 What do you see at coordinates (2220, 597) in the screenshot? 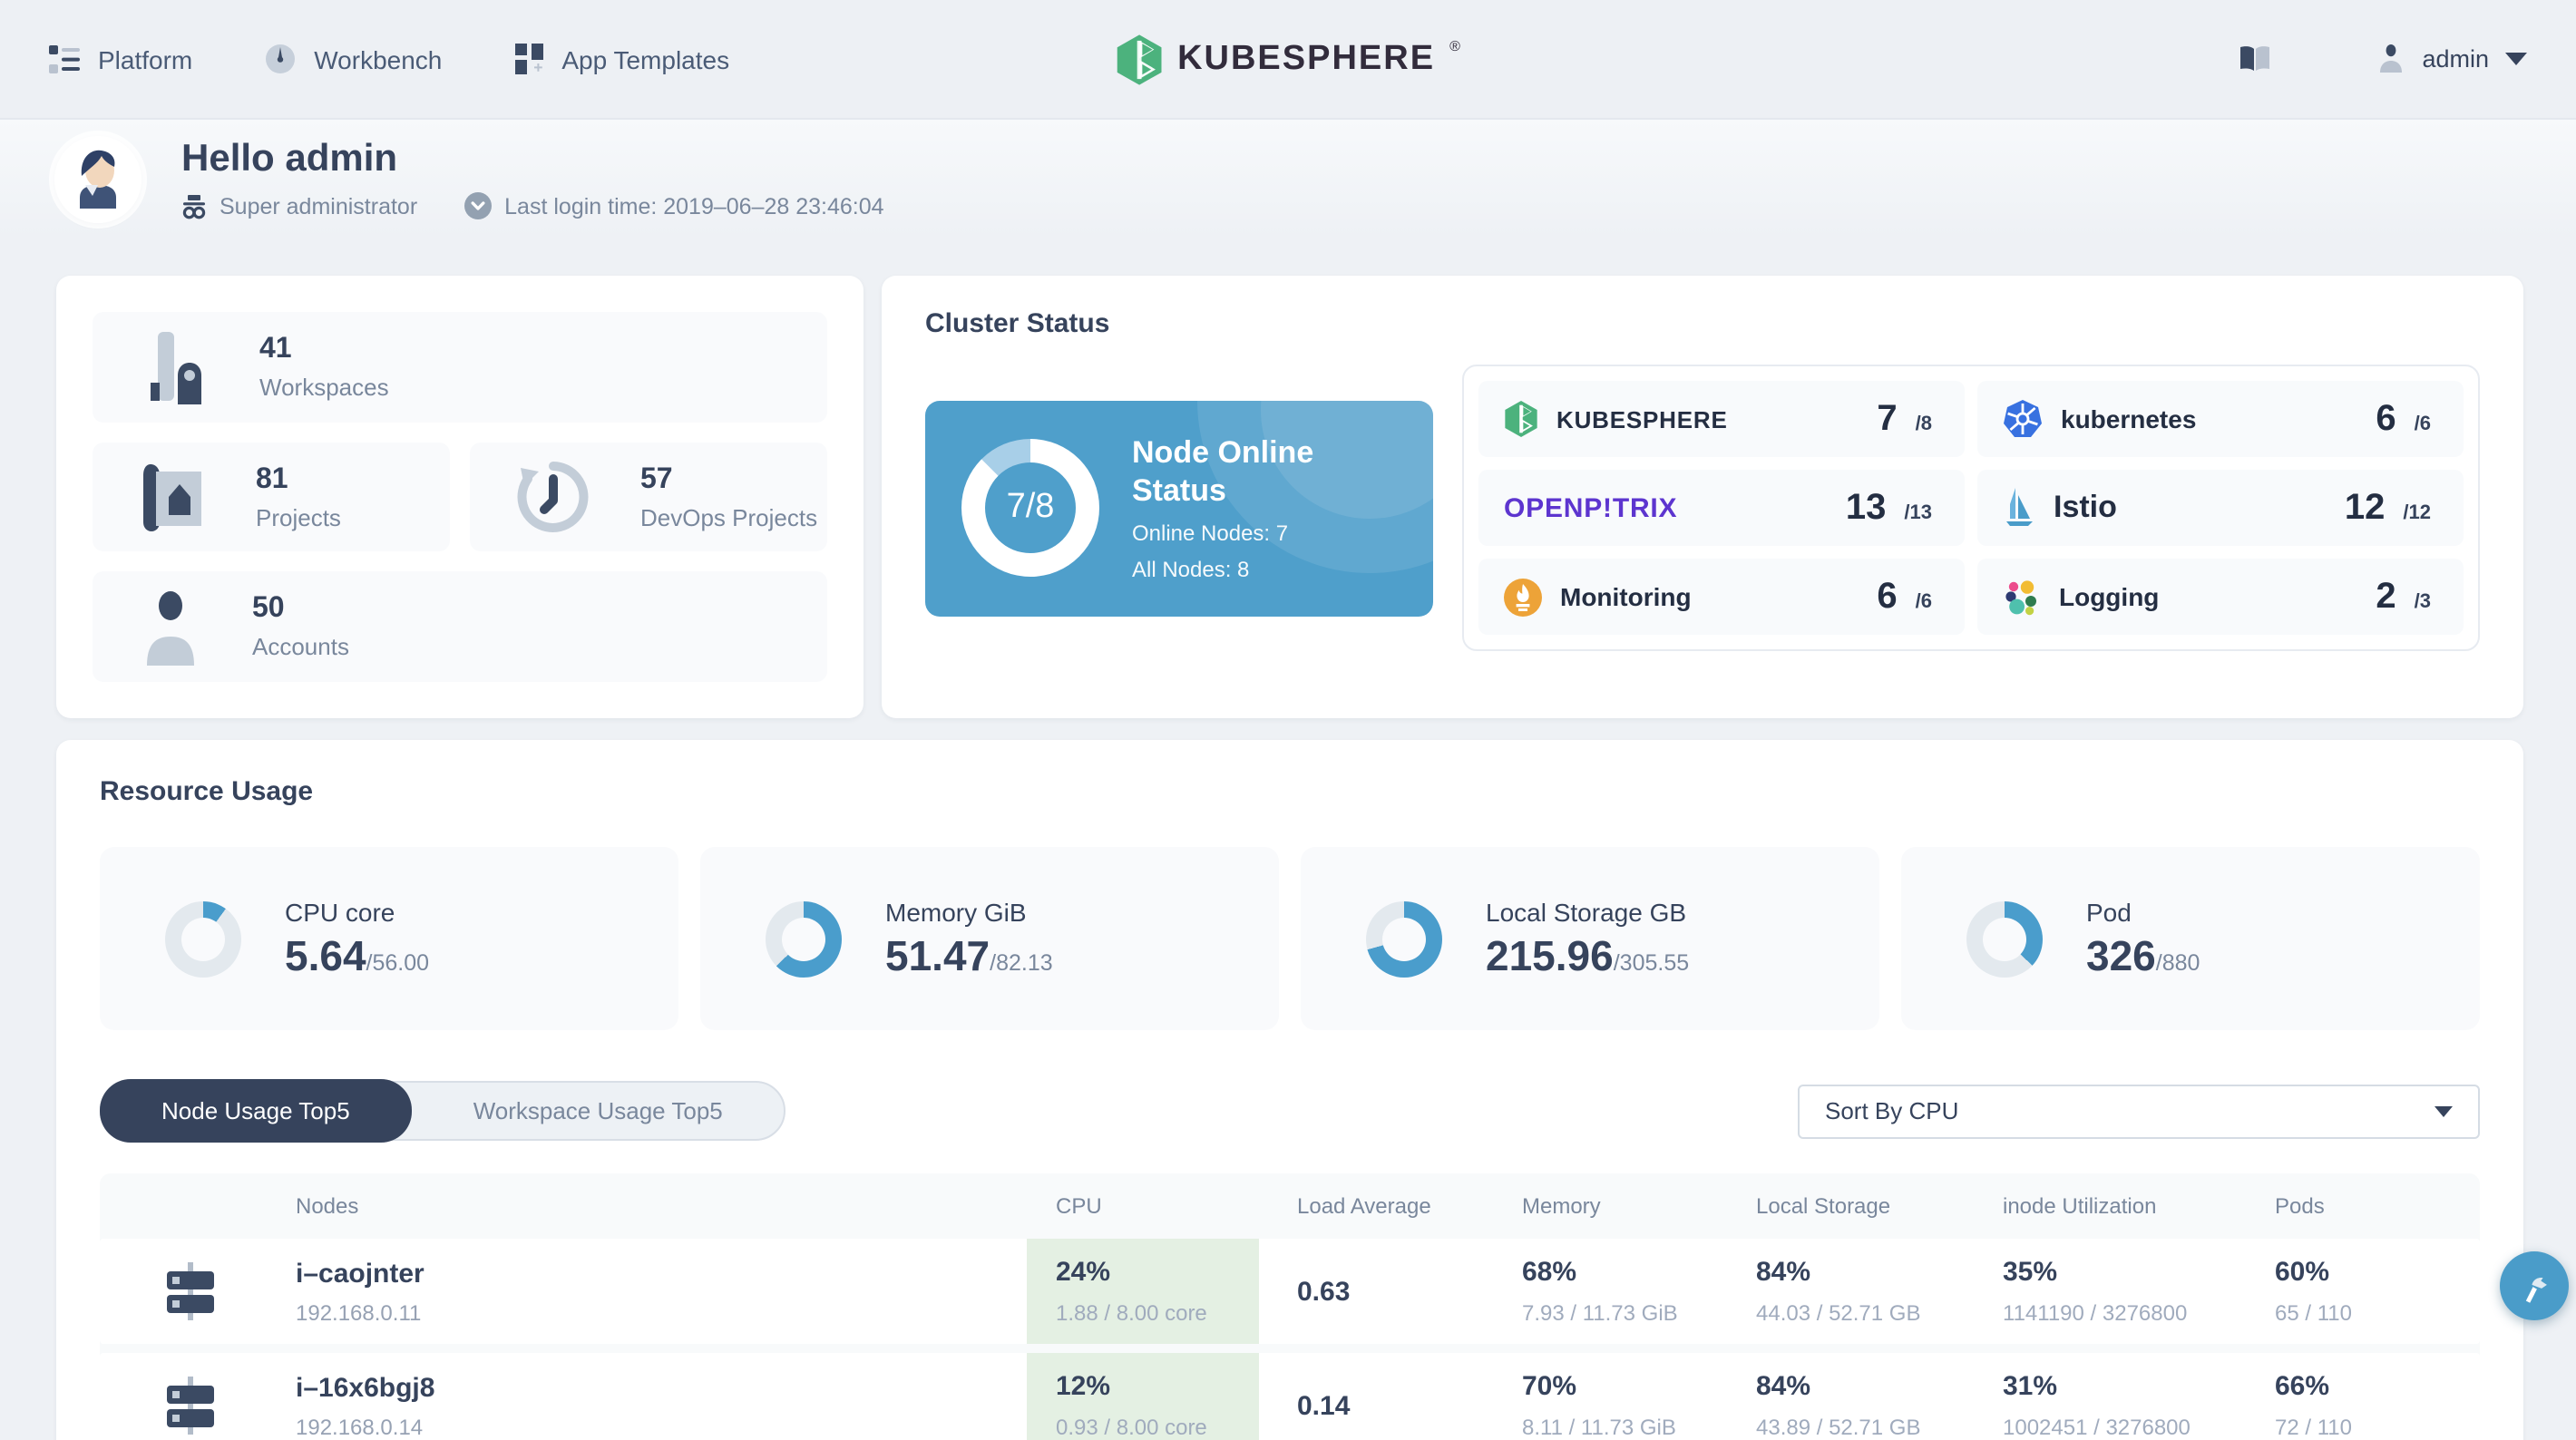
I see `component-logging: Logging 2 /3` at bounding box center [2220, 597].